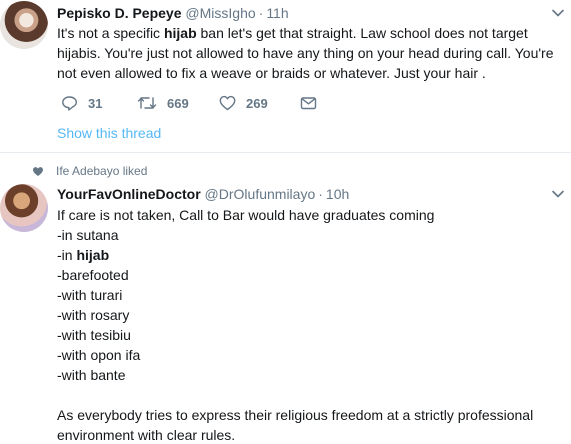  Describe the element at coordinates (99, 355) in the screenshot. I see `tweet-text-line: -with opon ifa` at that location.